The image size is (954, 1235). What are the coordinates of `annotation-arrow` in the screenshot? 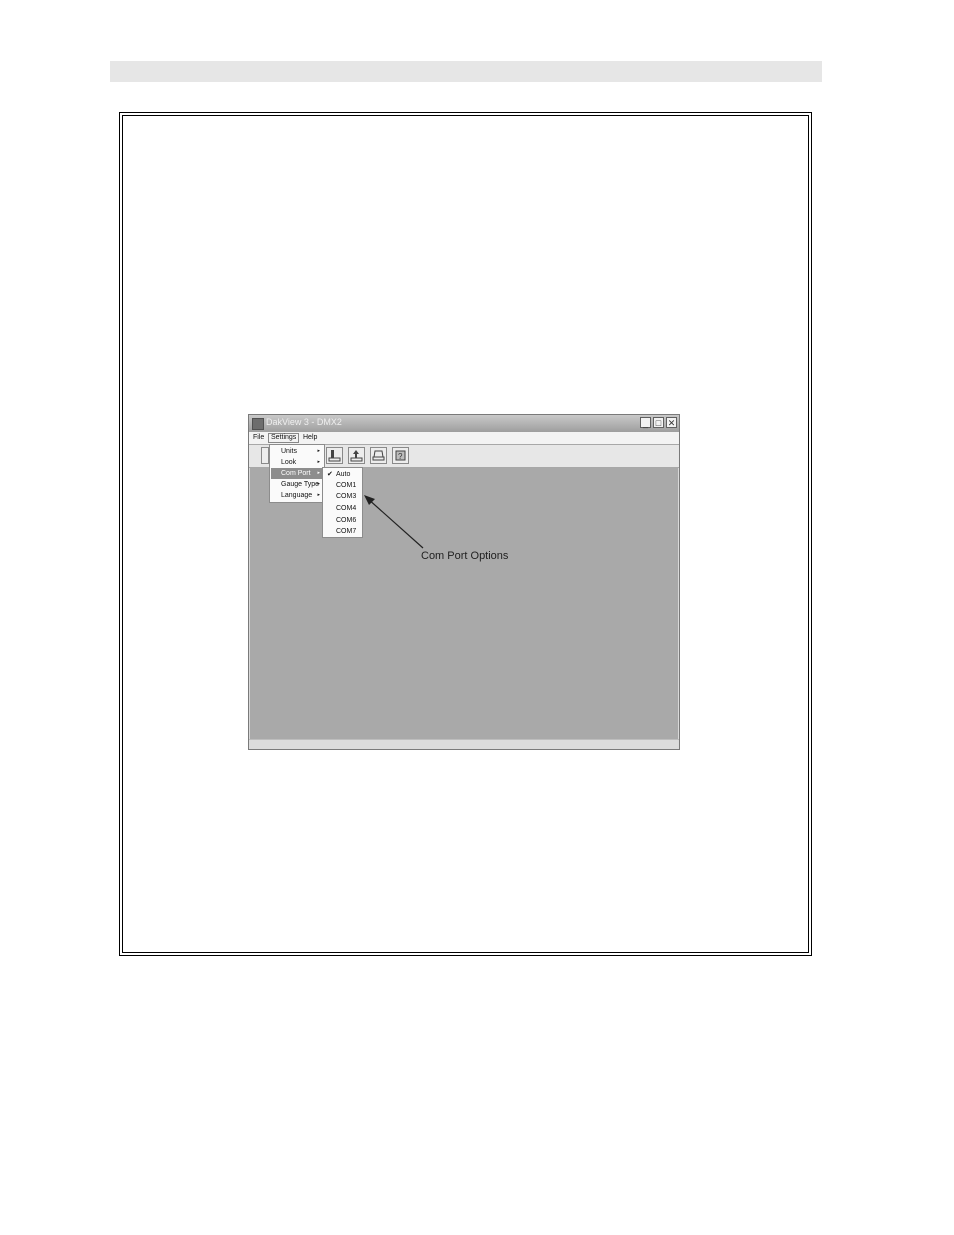 It's located at (394, 522).